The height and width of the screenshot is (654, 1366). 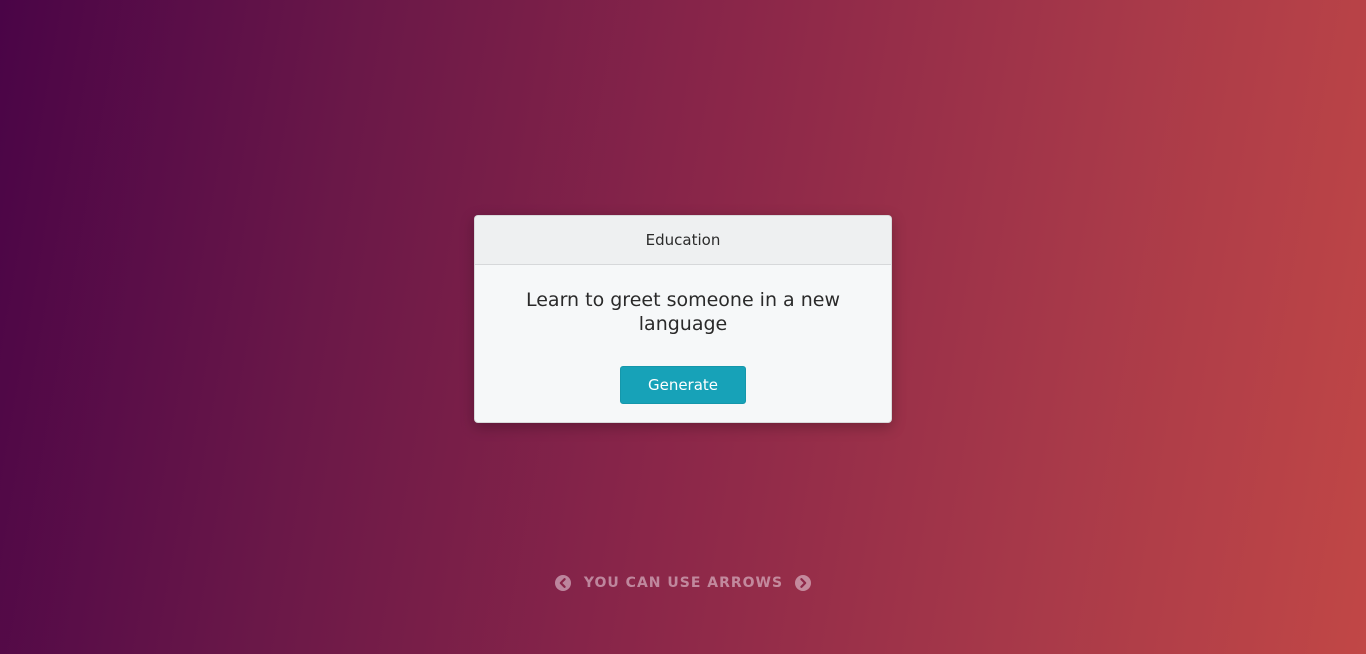 What do you see at coordinates (683, 385) in the screenshot?
I see `generate-button: Generate` at bounding box center [683, 385].